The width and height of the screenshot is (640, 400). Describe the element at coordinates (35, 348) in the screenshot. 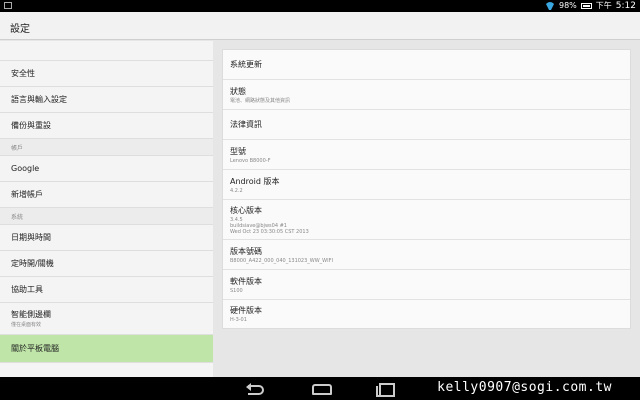

I see `item-label: 關於平板電腦` at that location.